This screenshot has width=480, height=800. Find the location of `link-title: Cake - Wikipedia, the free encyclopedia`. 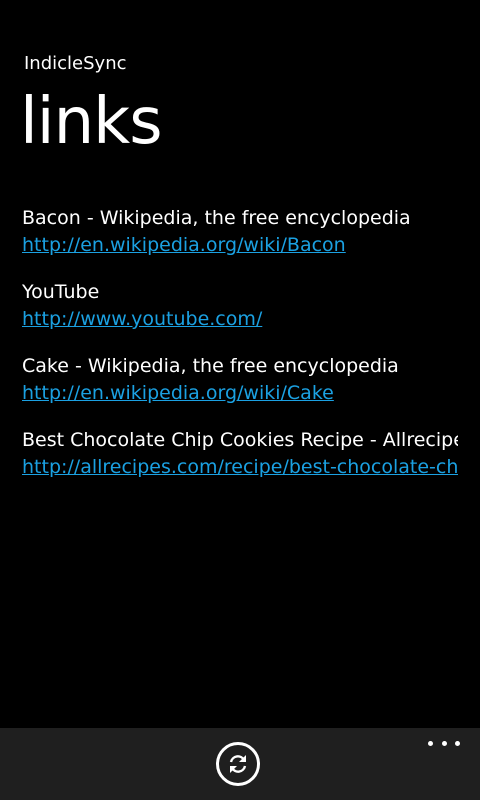

link-title: Cake - Wikipedia, the free encyclopedia is located at coordinates (210, 366).